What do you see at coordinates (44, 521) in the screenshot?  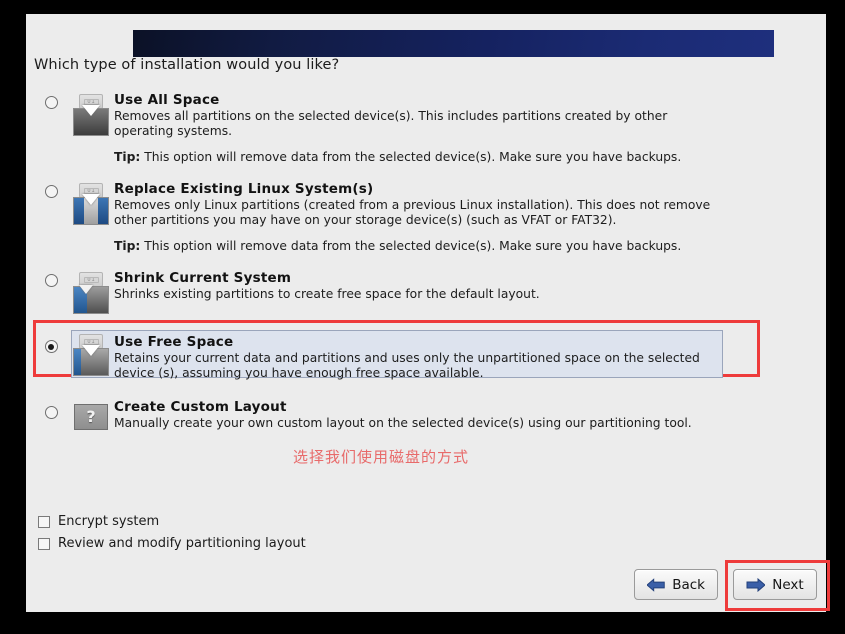 I see `checkbox-encrypt-system` at bounding box center [44, 521].